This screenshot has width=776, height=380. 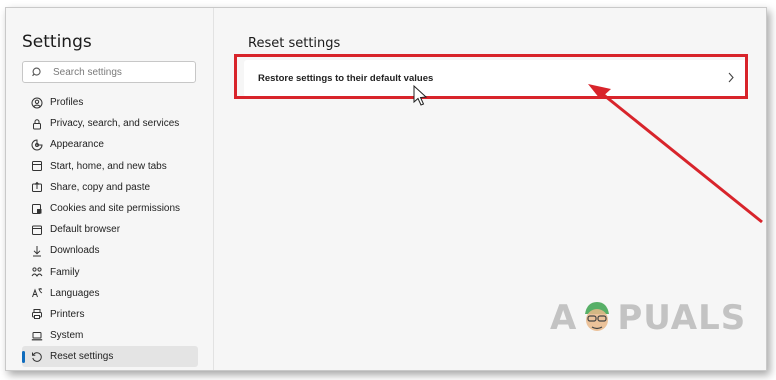 I want to click on system-icon, so click(x=36, y=335).